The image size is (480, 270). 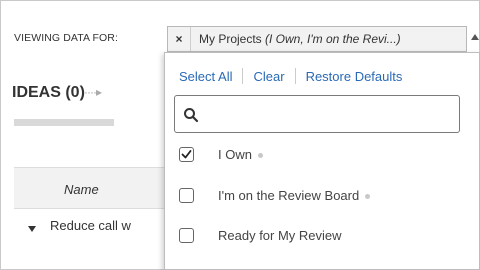 I want to click on check-icon, so click(x=186, y=153).